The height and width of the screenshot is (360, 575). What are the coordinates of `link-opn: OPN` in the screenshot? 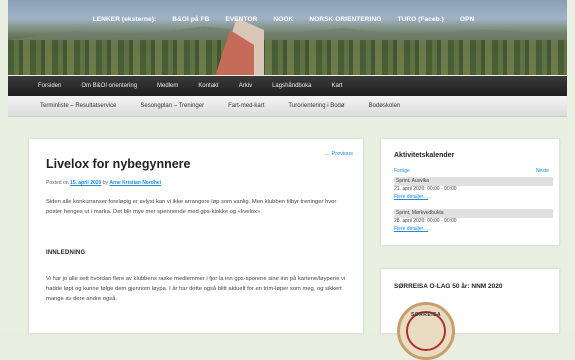 It's located at (467, 11).